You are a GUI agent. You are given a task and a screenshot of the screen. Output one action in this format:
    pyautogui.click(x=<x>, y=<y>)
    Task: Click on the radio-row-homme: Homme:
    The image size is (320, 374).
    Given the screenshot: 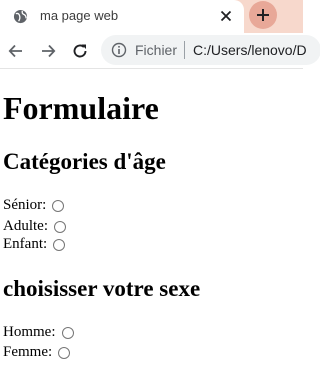 What is the action you would take?
    pyautogui.click(x=38, y=332)
    